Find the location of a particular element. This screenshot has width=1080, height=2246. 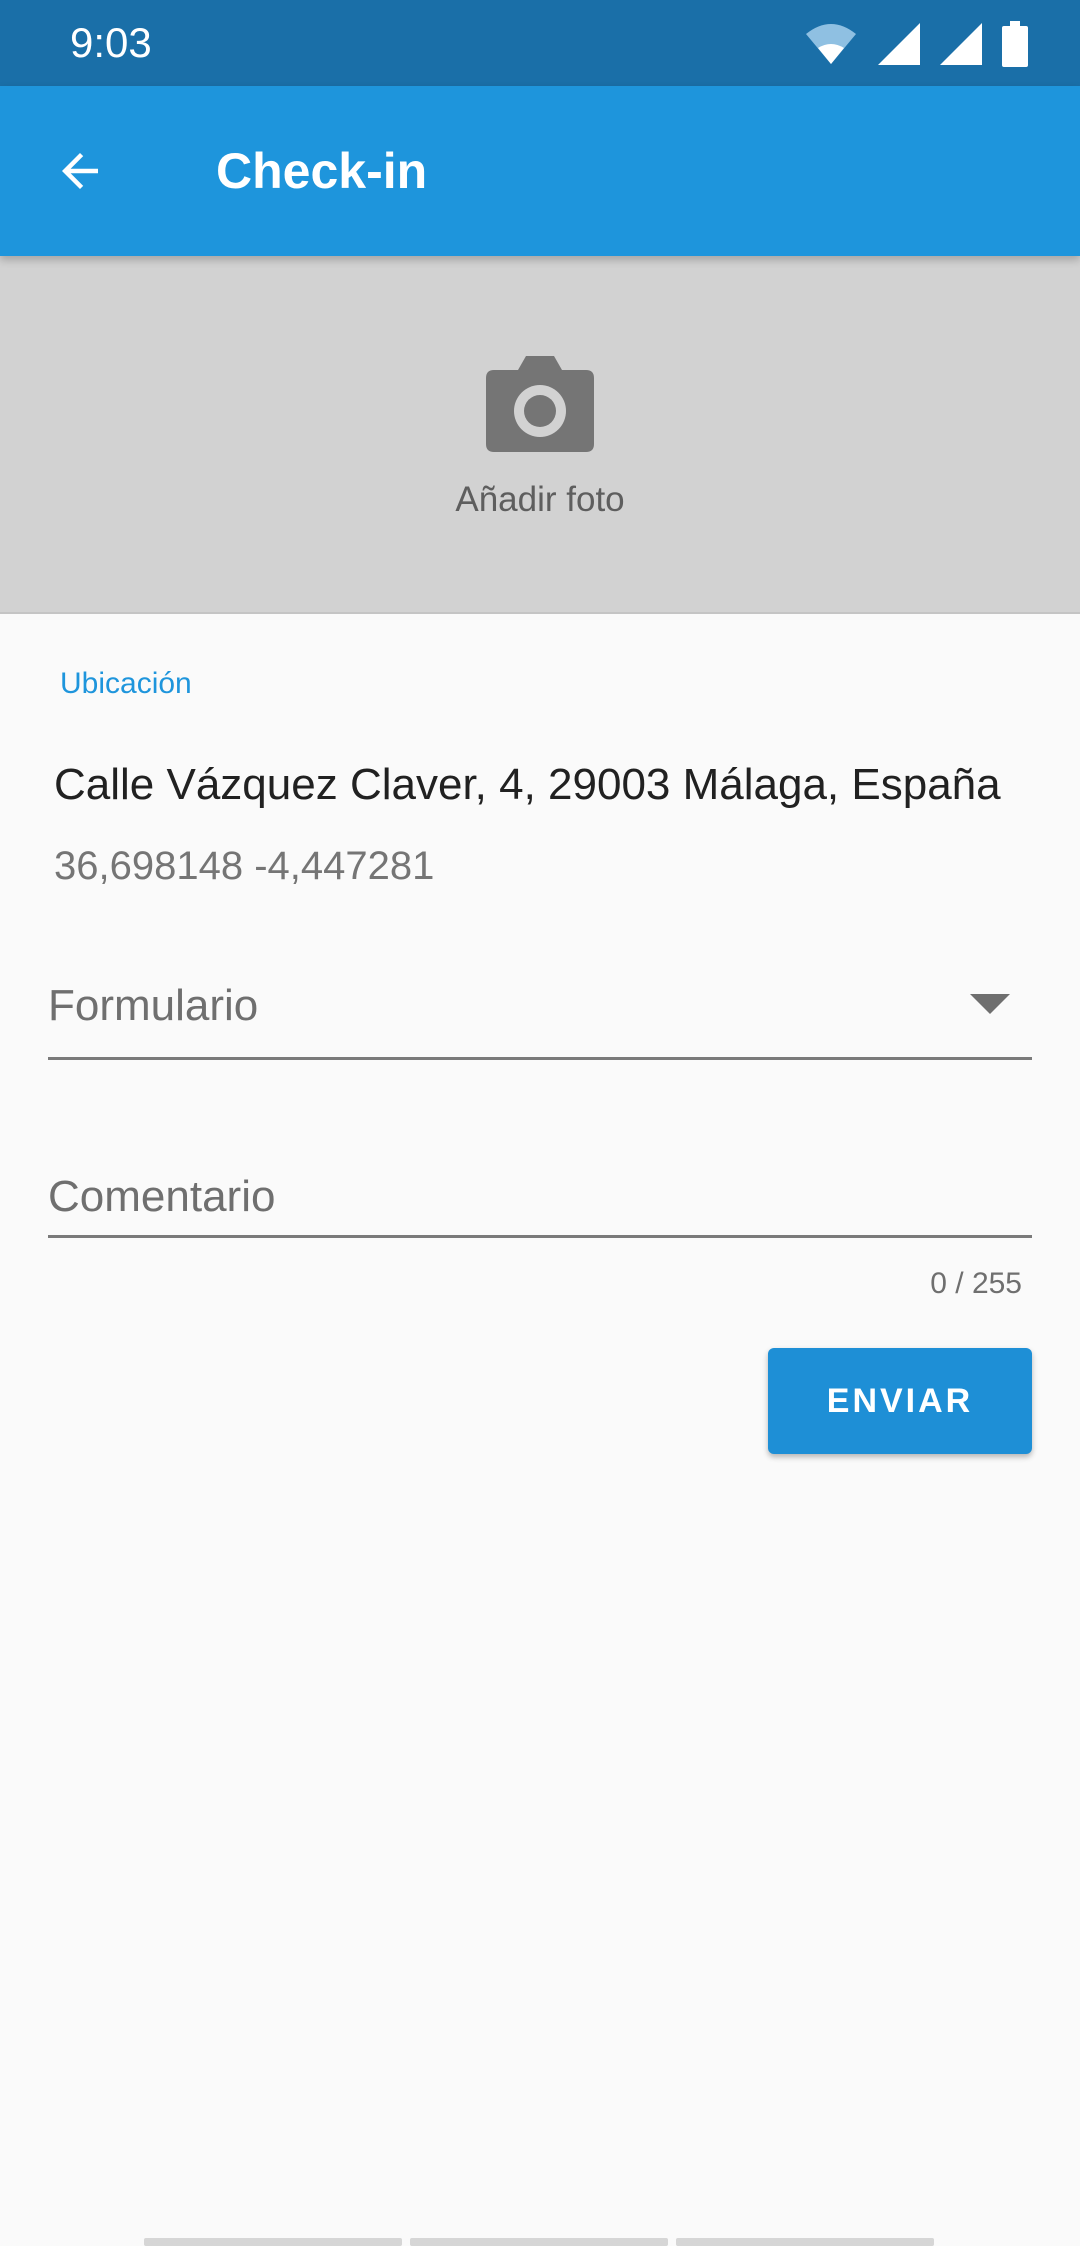

arrow-back-icon is located at coordinates (80, 171).